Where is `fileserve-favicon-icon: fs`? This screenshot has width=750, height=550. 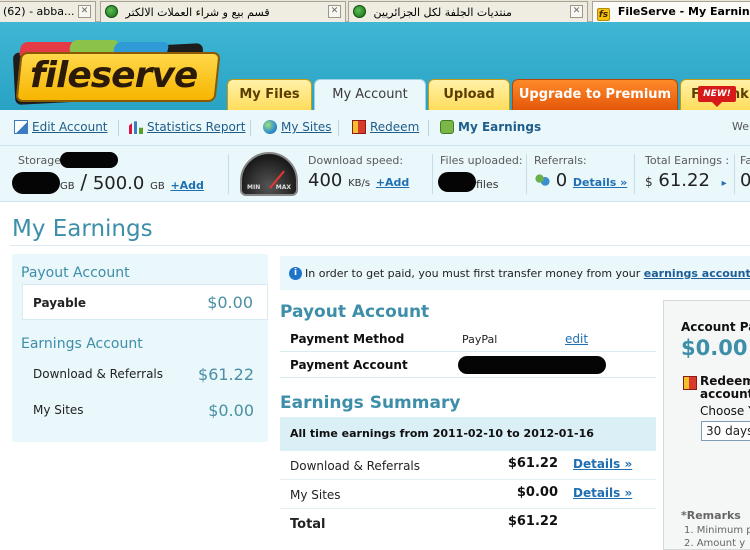
fileserve-favicon-icon: fs is located at coordinates (603, 14).